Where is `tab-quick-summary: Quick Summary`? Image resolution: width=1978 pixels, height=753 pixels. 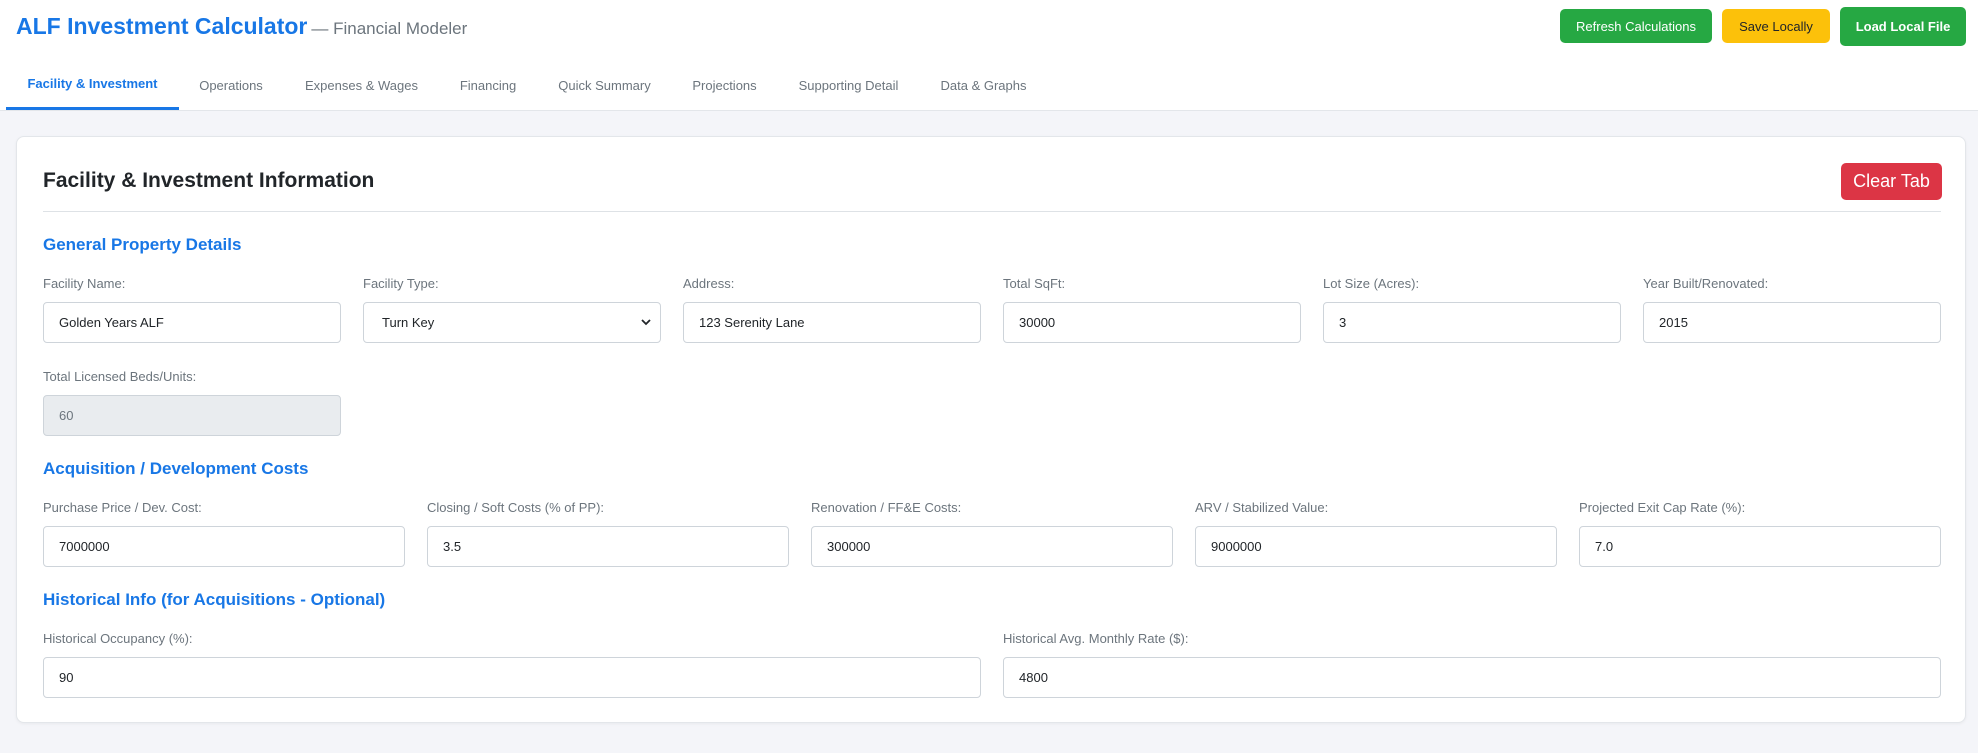 tab-quick-summary: Quick Summary is located at coordinates (604, 85).